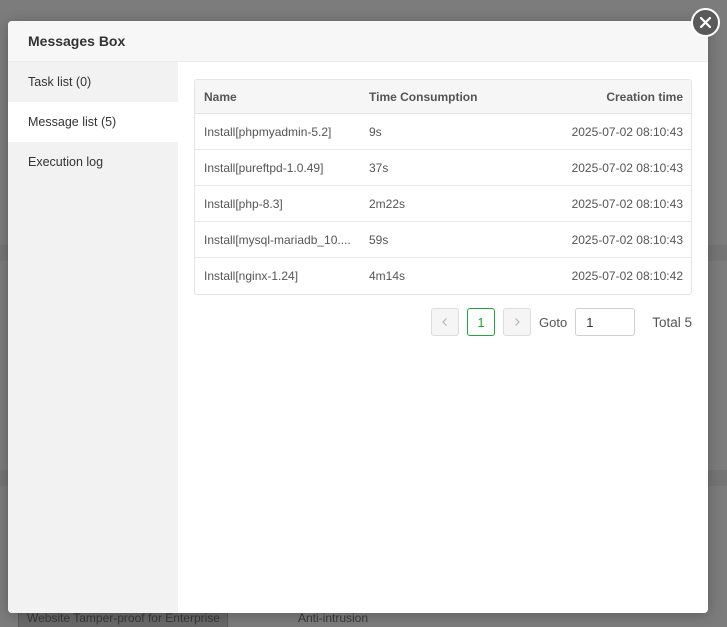 The width and height of the screenshot is (727, 627). I want to click on sidebar-item-message-list: Message list (5), so click(93, 122).